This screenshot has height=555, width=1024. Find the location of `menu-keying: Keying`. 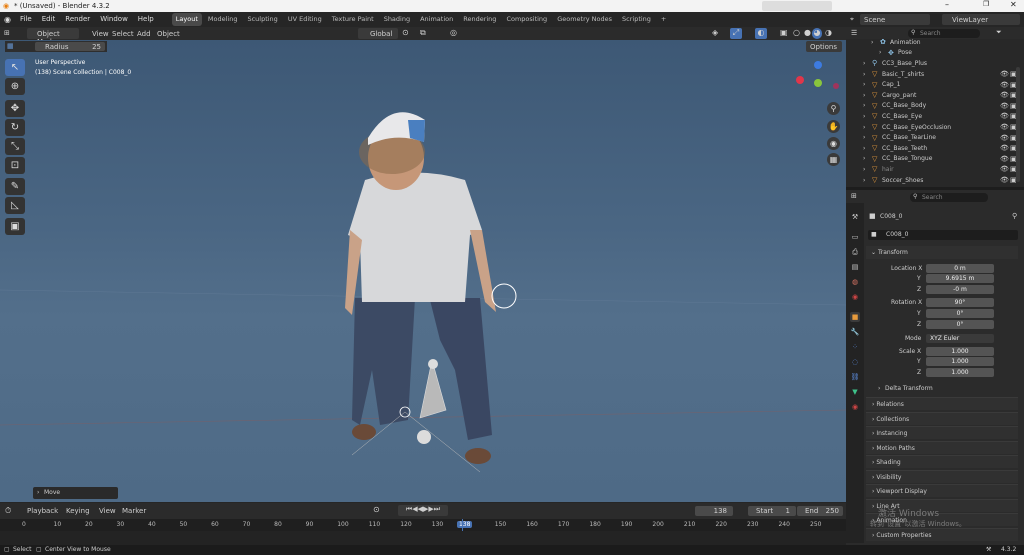

menu-keying: Keying is located at coordinates (78, 511).